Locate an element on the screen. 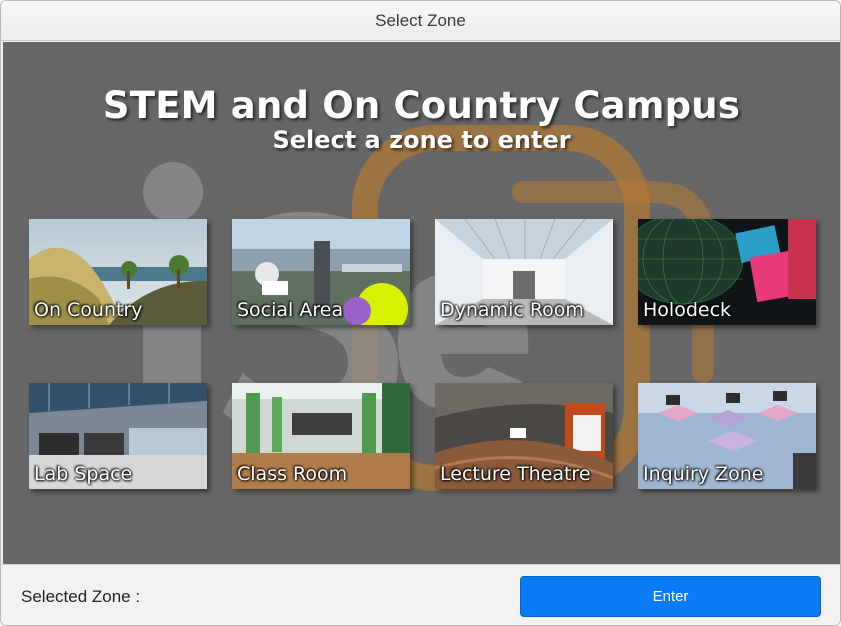 This screenshot has height=626, width=841. zone-tile-inquiry-zone: Inquiry Zone is located at coordinates (727, 436).